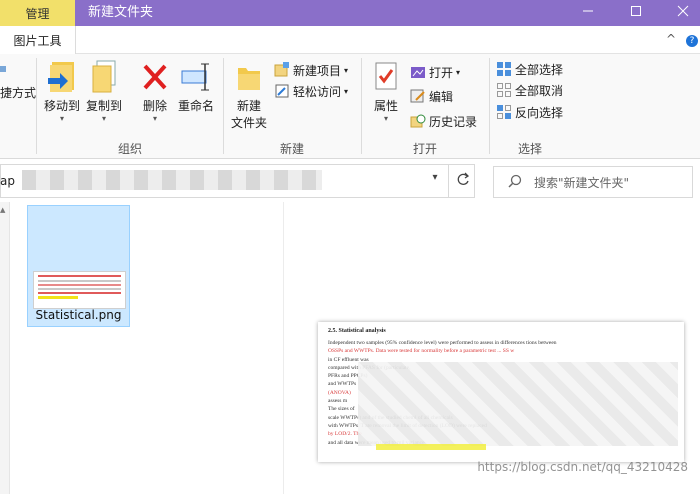  I want to click on copy-to-label: 复制到, so click(103, 106).